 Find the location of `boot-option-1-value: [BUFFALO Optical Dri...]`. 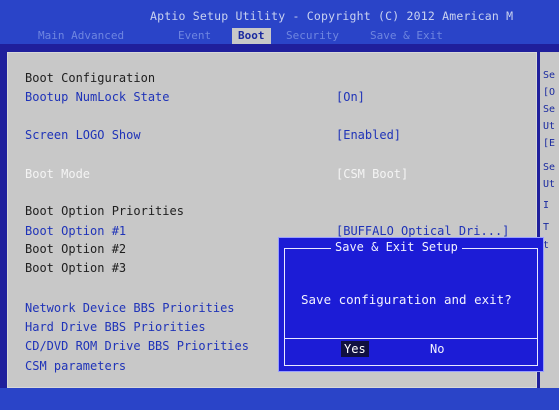

boot-option-1-value: [BUFFALO Optical Dri...] is located at coordinates (422, 231).